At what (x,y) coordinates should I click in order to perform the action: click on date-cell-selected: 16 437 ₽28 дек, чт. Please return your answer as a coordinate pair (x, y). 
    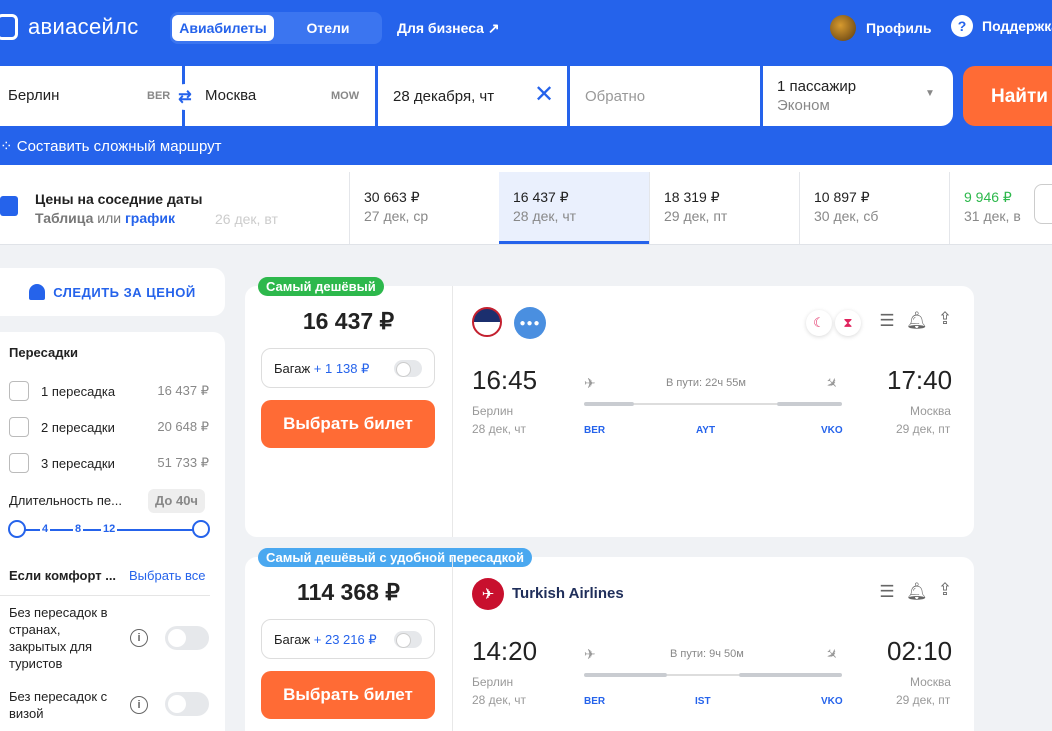
    Looking at the image, I should click on (574, 208).